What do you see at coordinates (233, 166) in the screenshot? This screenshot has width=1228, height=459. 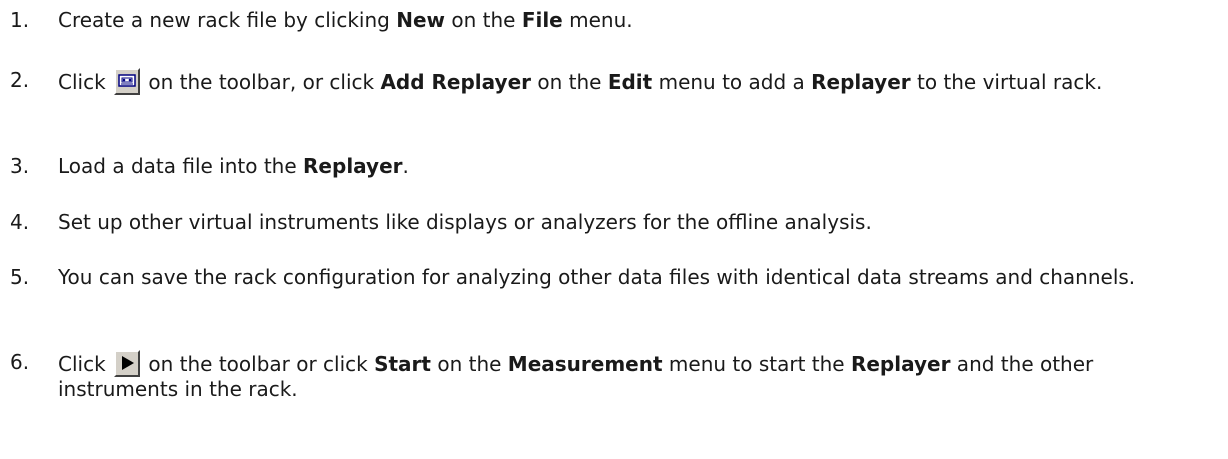 I see `step-text: Load a data file into the Replayer.` at bounding box center [233, 166].